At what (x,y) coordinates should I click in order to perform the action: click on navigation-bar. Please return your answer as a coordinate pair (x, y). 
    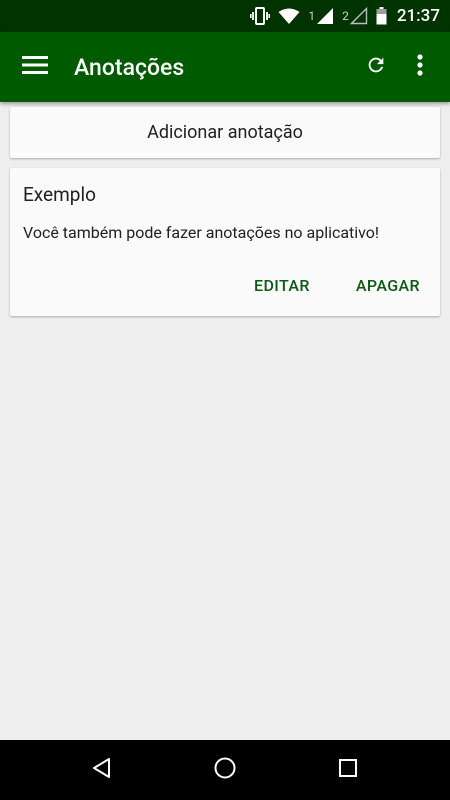
    Looking at the image, I should click on (225, 770).